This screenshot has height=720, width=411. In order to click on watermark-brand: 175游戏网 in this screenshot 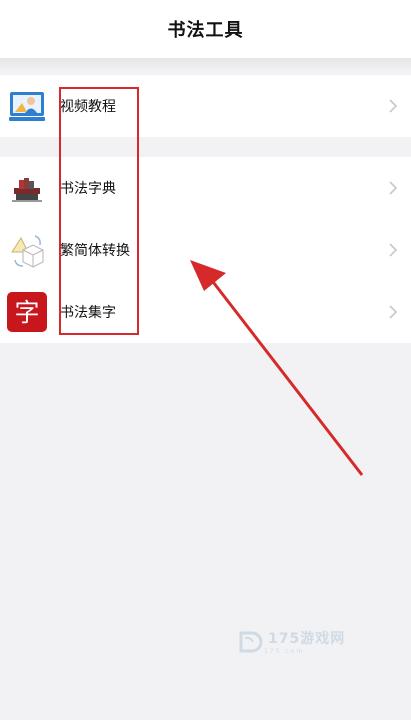, I will do `click(307, 639)`.